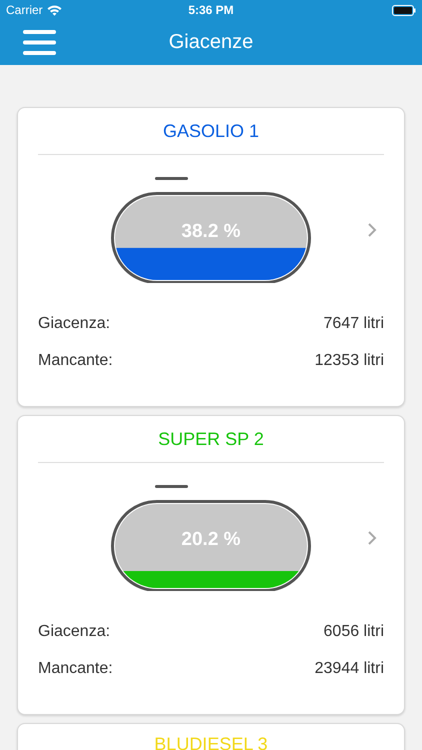  Describe the element at coordinates (404, 10) in the screenshot. I see `battery-icon` at that location.